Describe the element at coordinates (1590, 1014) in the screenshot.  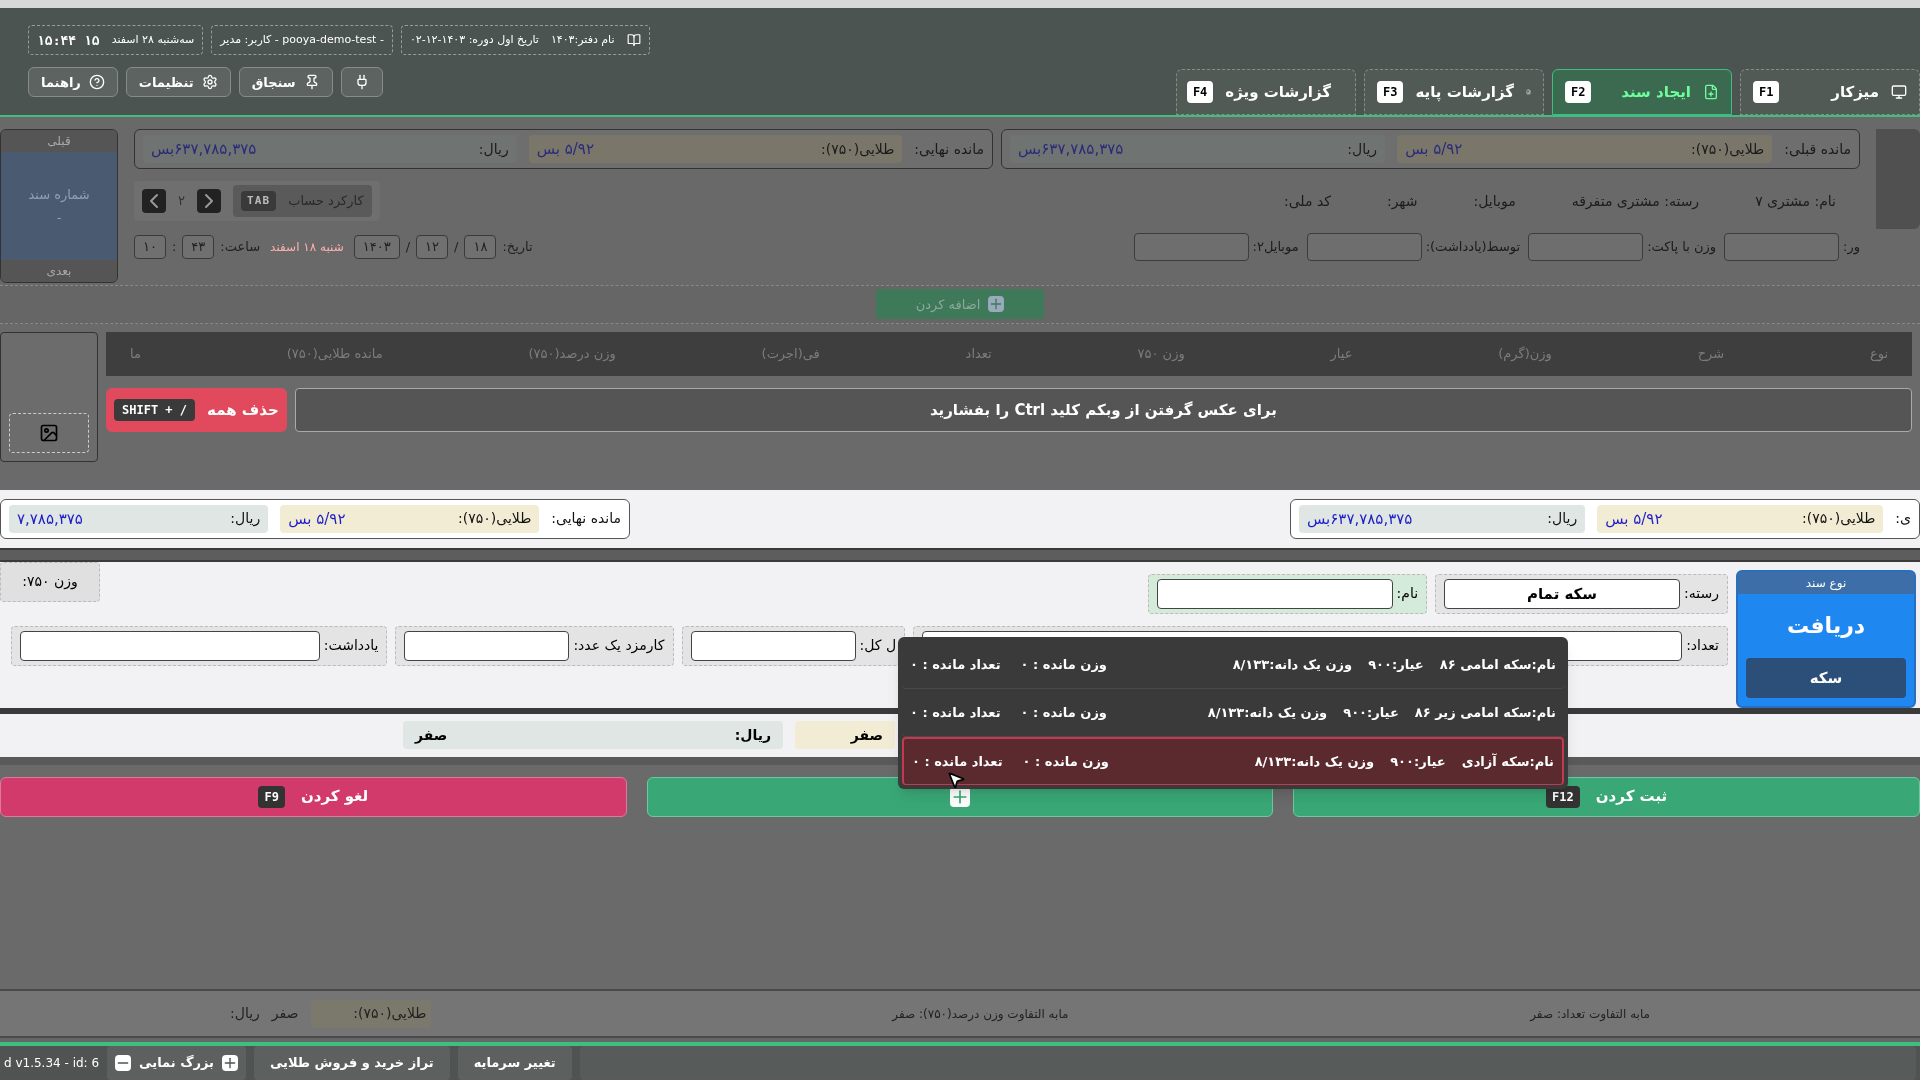
I see `count-difference-text: مابه التفاوت تعداد: صفر` at that location.